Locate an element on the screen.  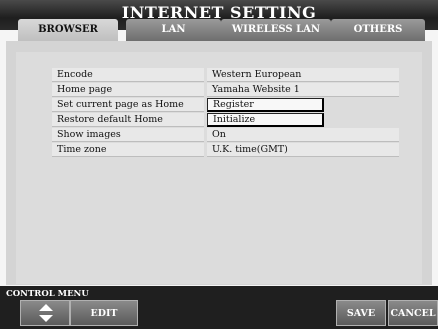
tab-wireless-lan: WIRELESS LAN is located at coordinates (276, 30).